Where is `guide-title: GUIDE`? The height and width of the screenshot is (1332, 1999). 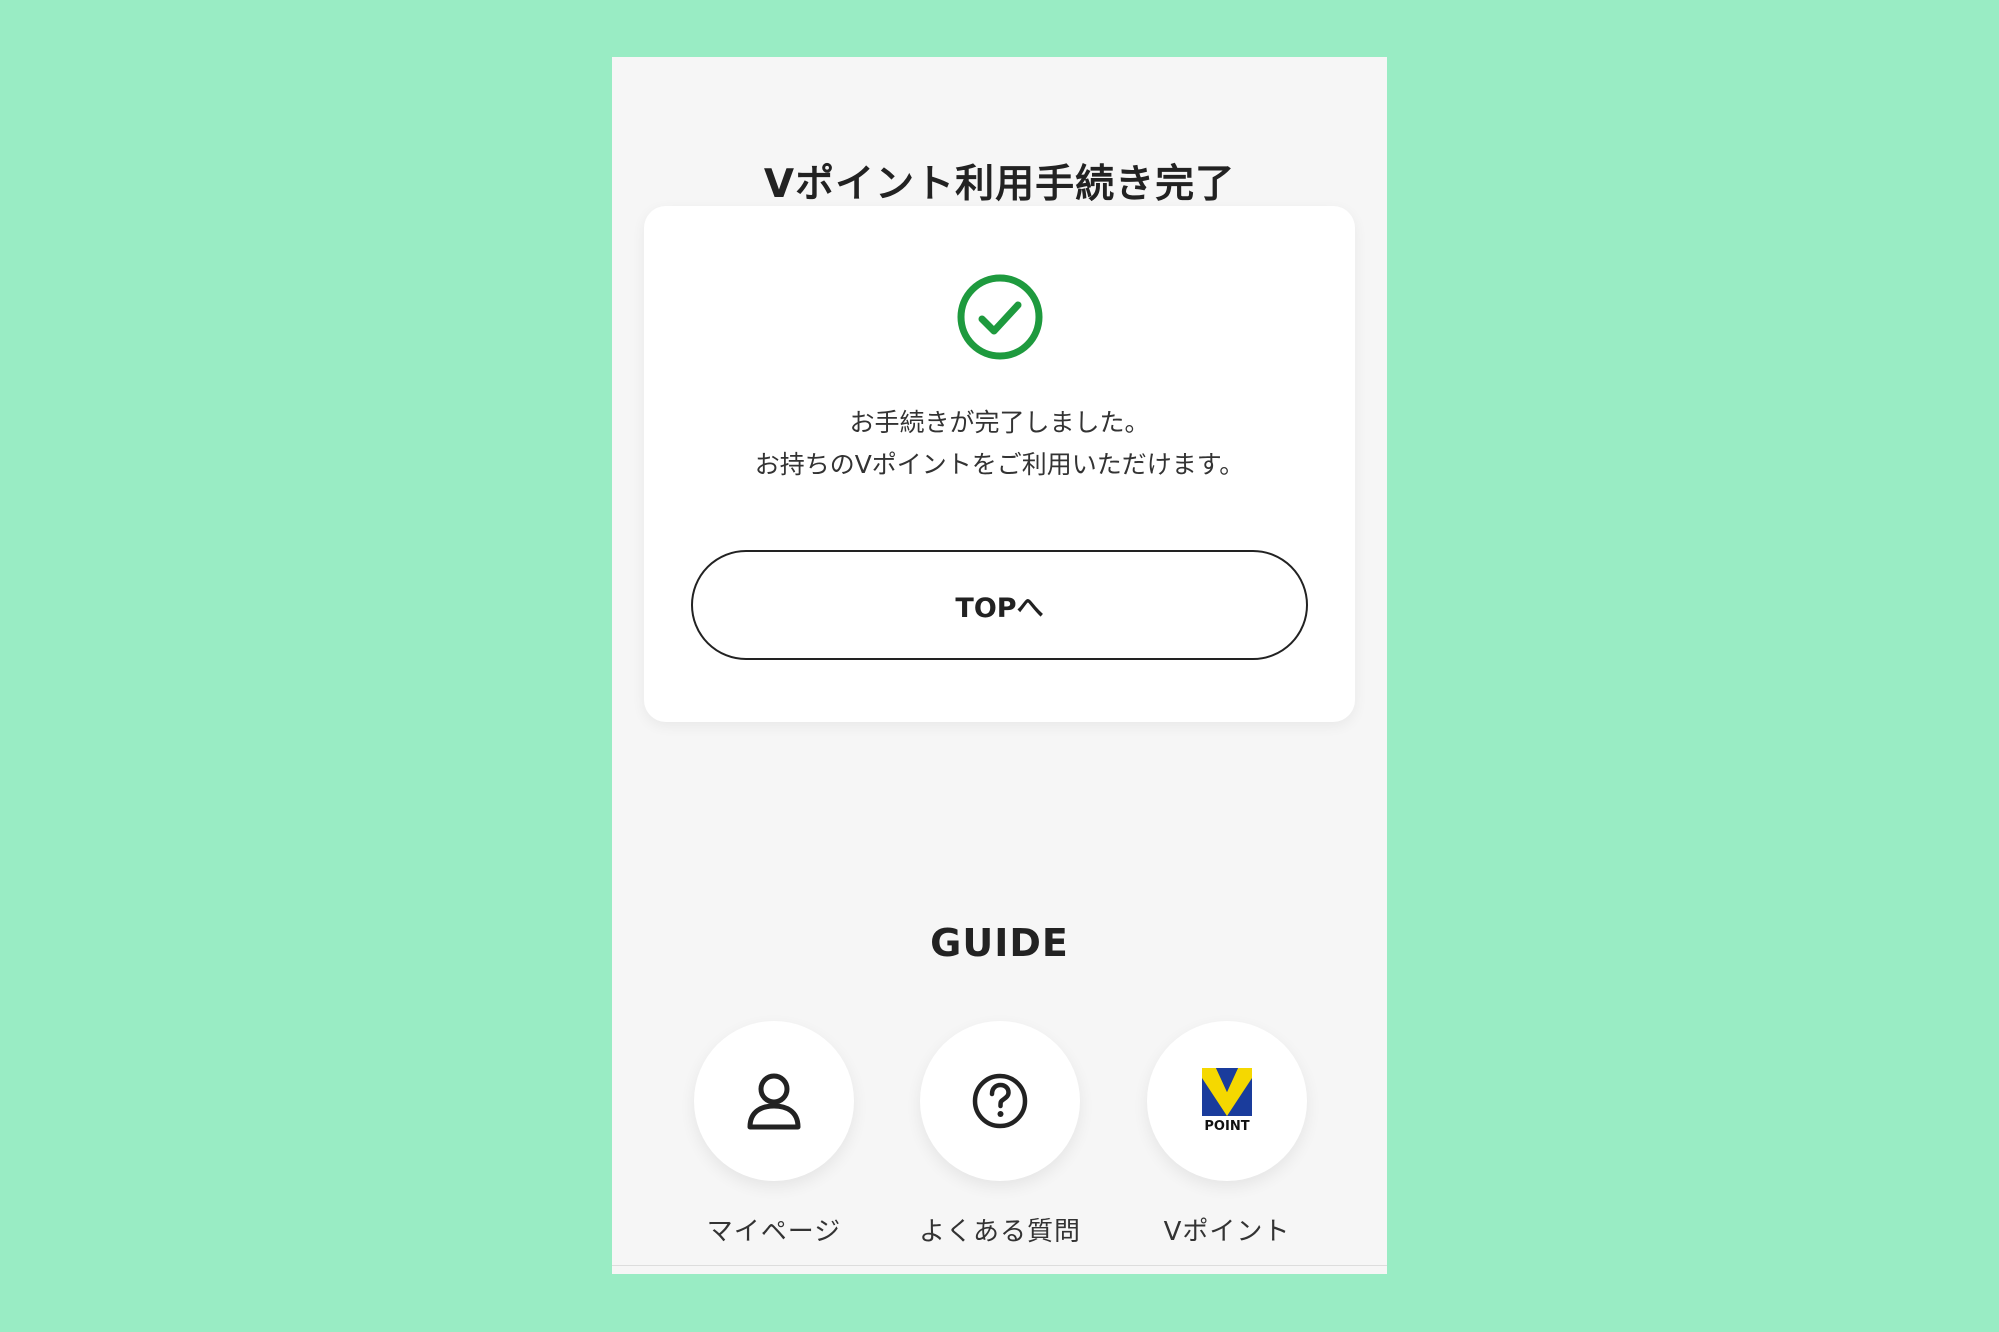
guide-title: GUIDE is located at coordinates (999, 943).